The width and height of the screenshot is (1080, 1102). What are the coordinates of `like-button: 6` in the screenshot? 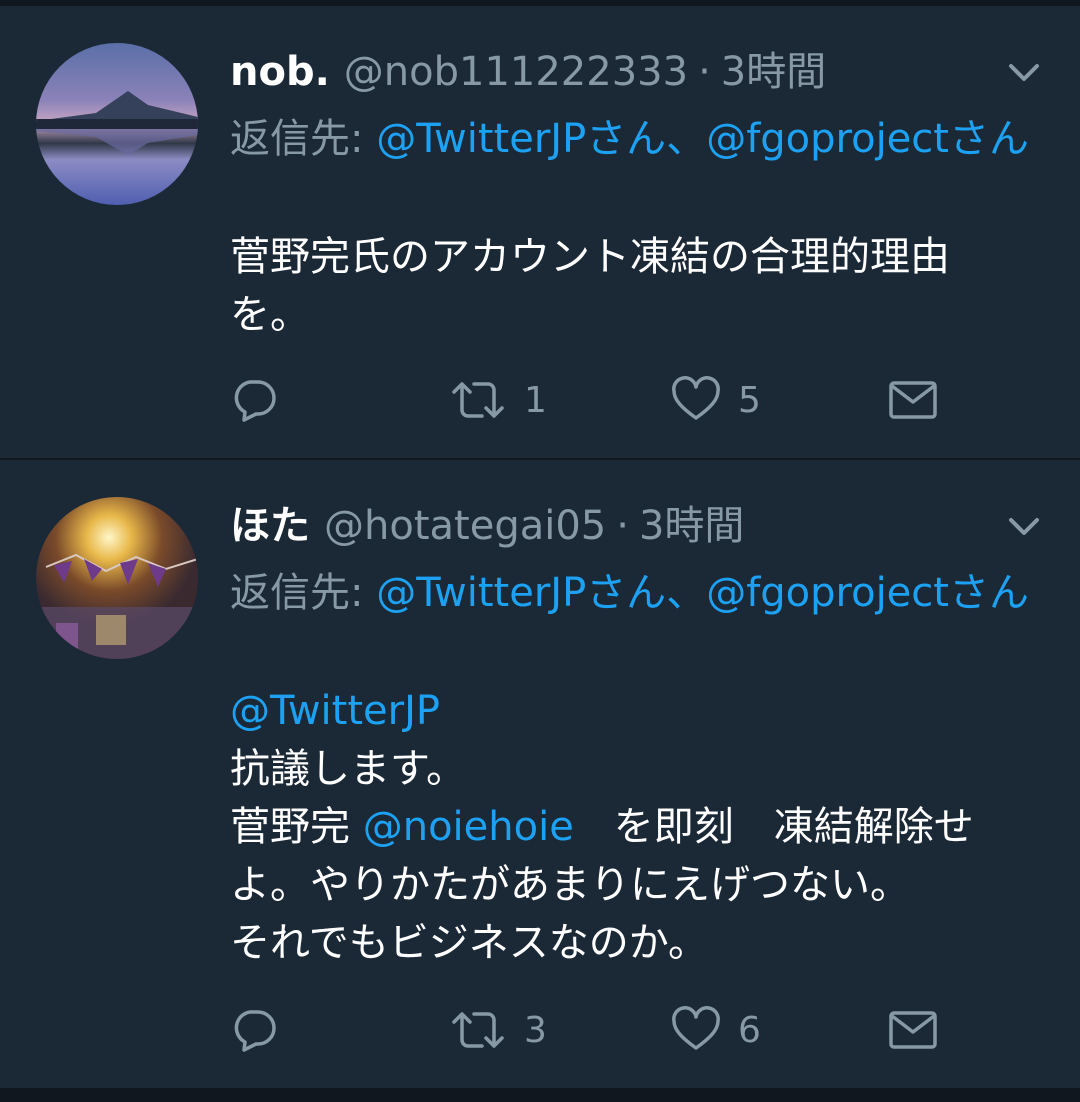 It's located at (715, 1030).